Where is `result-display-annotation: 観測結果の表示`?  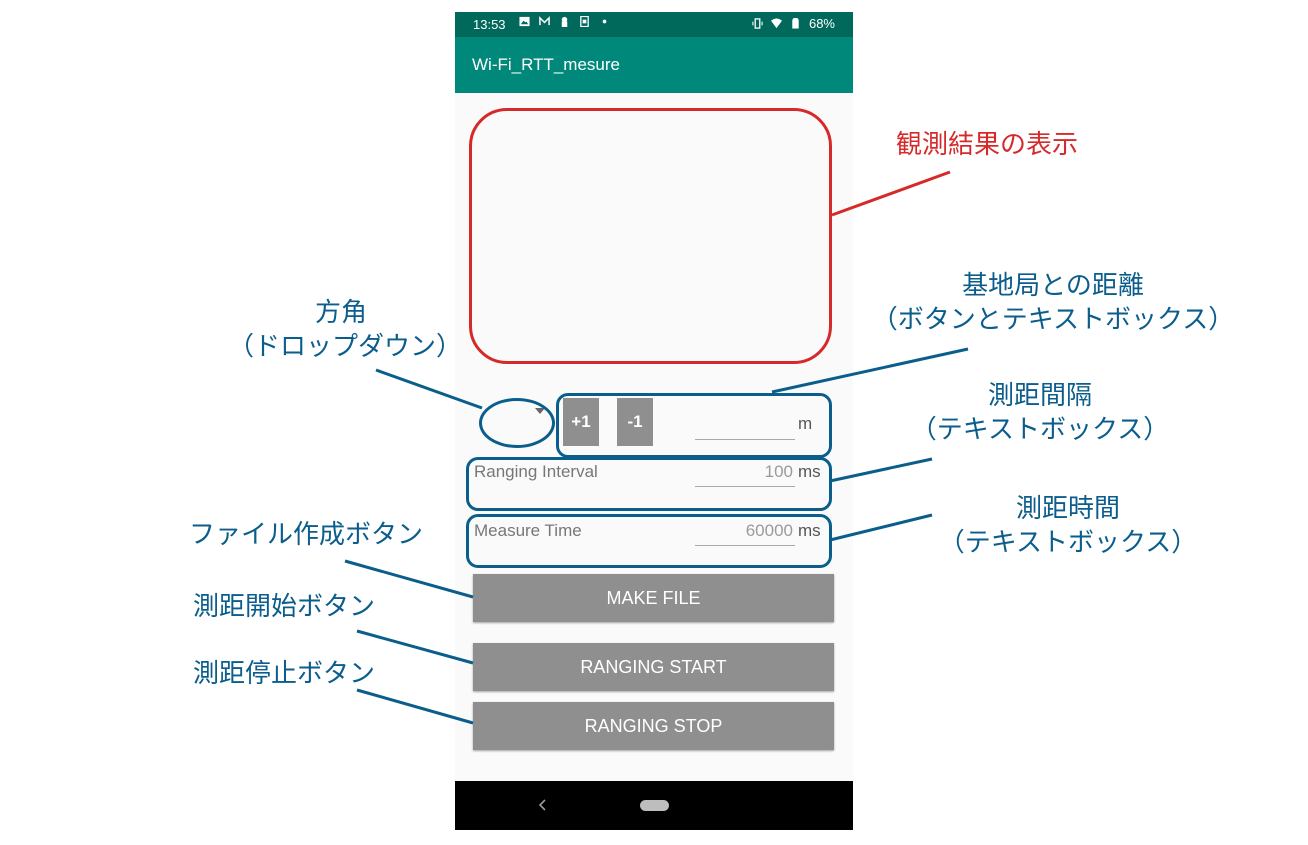
result-display-annotation: 観測結果の表示 is located at coordinates (987, 145).